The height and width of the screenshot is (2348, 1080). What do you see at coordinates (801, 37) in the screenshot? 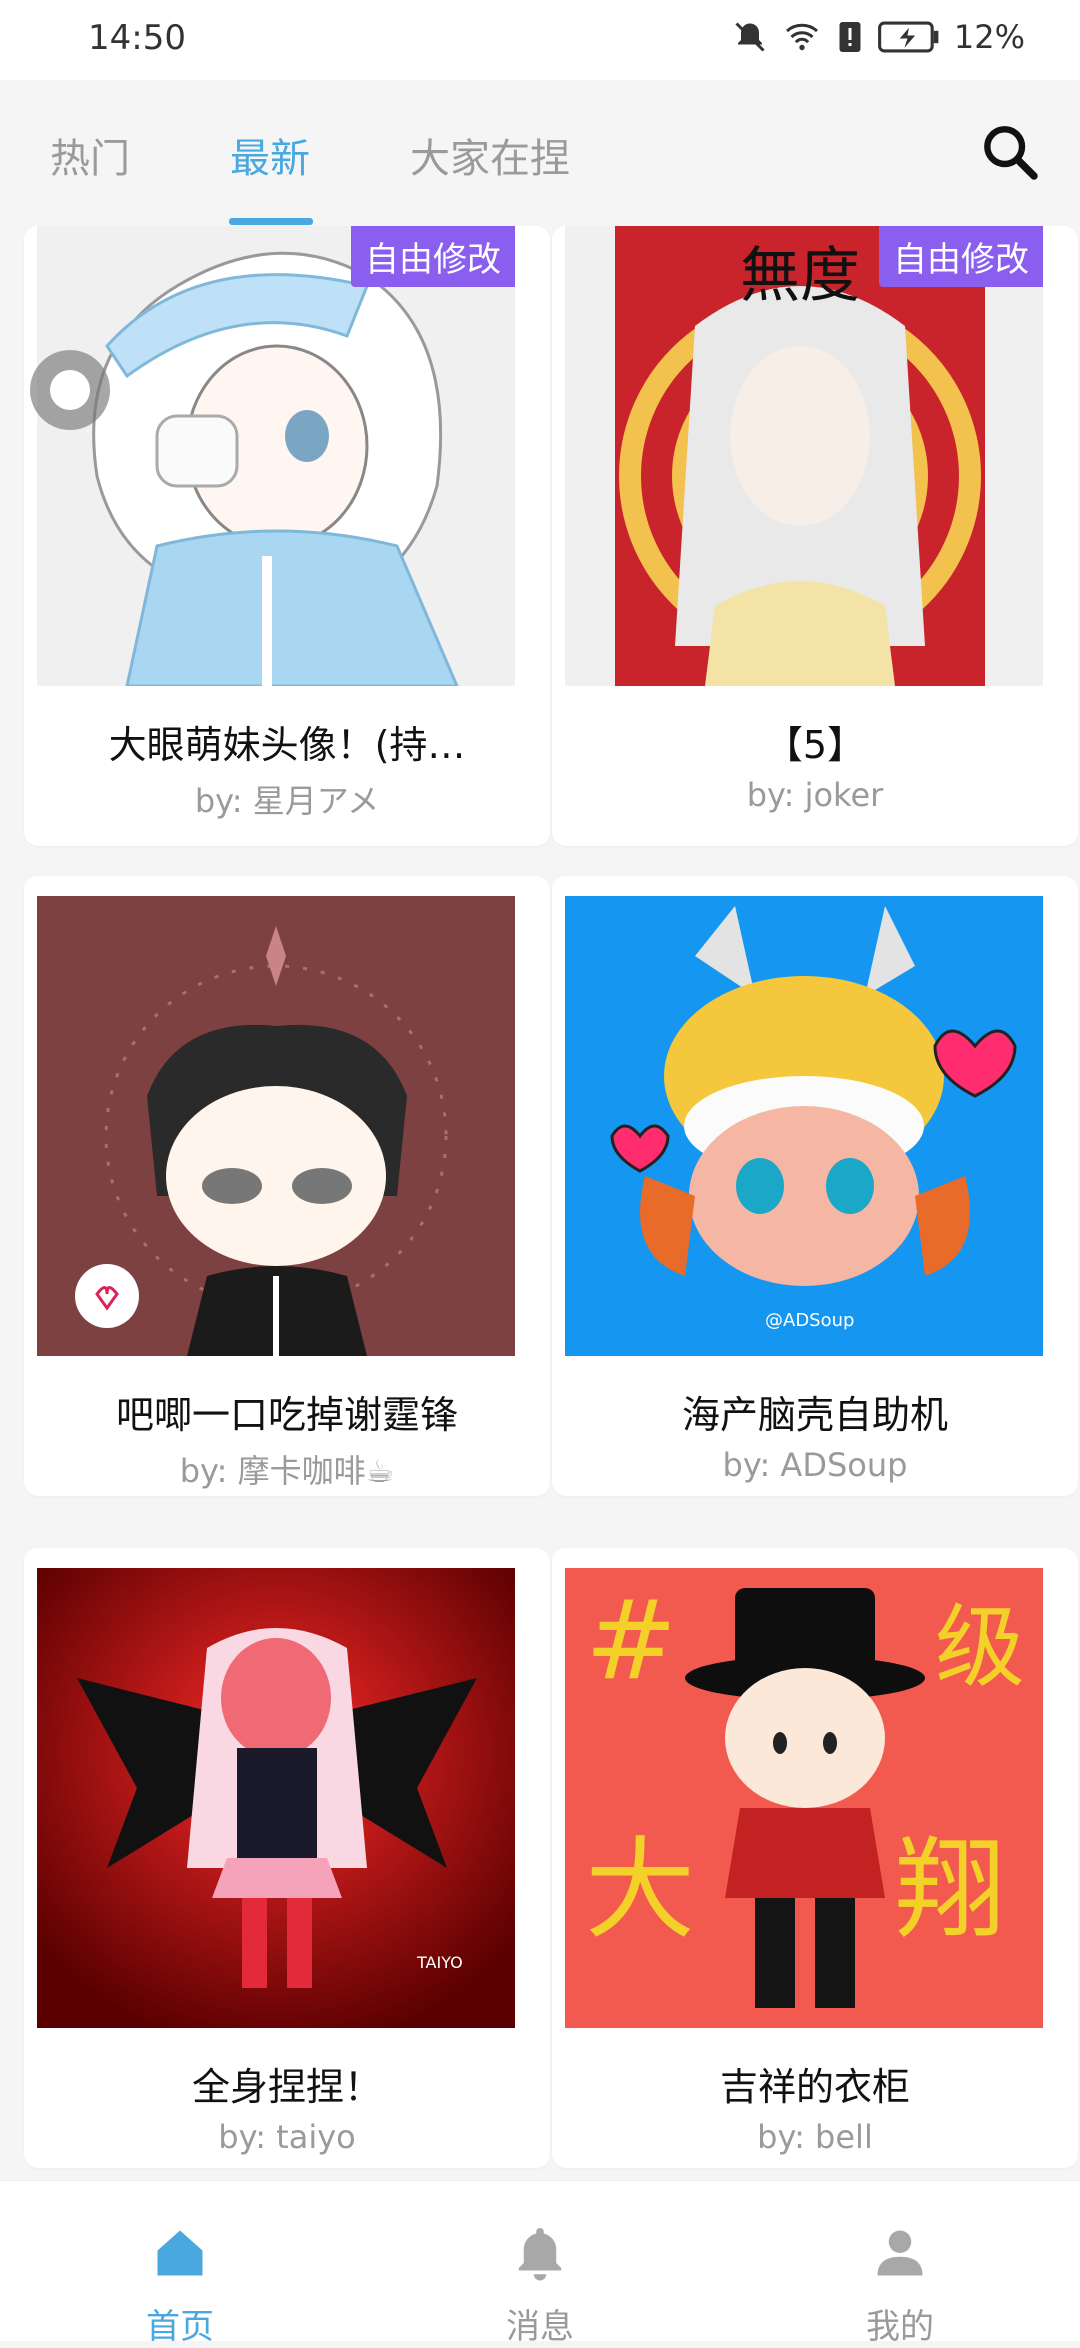
I see `wifi-icon` at bounding box center [801, 37].